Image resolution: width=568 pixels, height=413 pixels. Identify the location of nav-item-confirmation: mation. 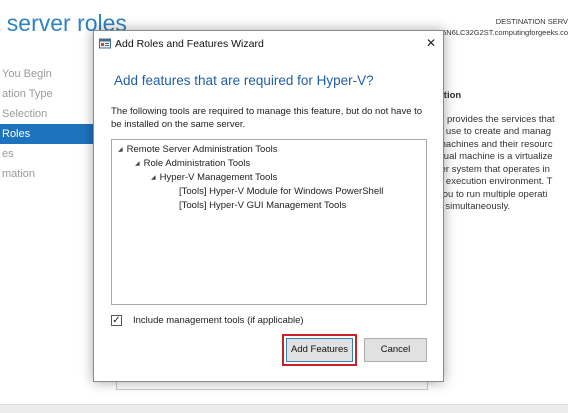
(46, 174).